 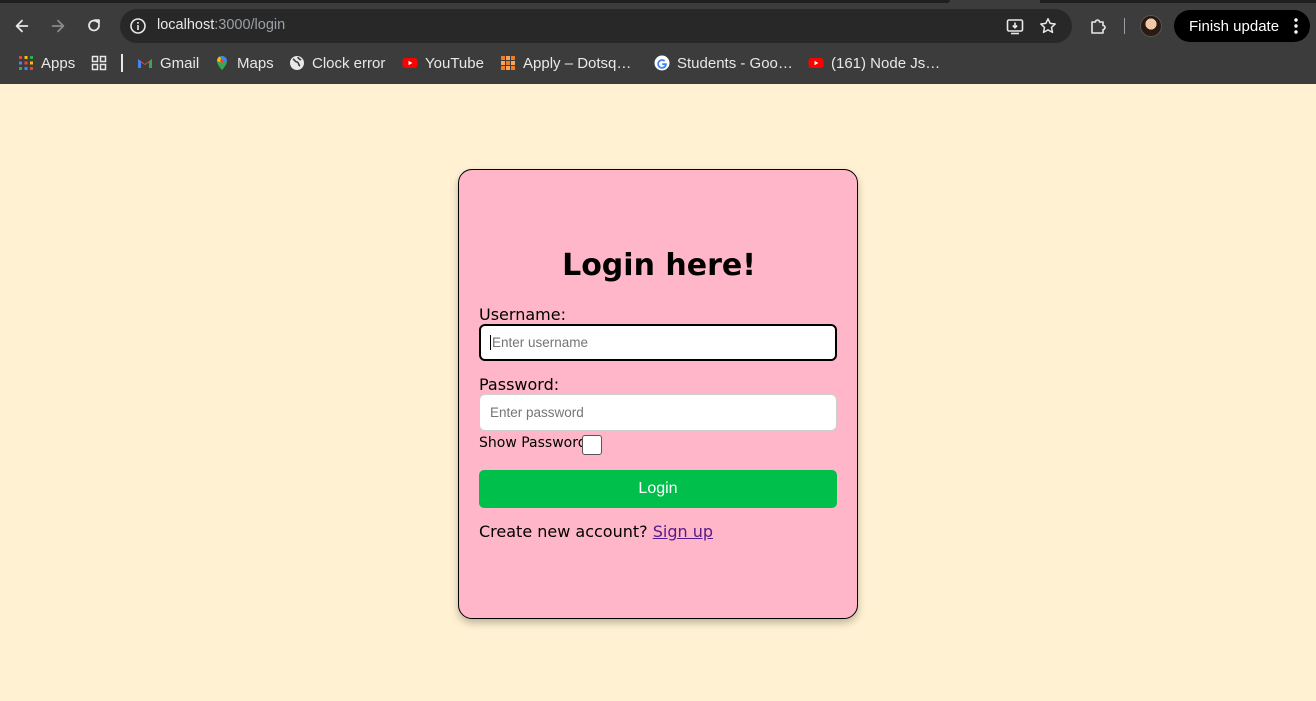 What do you see at coordinates (1178, 1) in the screenshot?
I see `tab-strip-right` at bounding box center [1178, 1].